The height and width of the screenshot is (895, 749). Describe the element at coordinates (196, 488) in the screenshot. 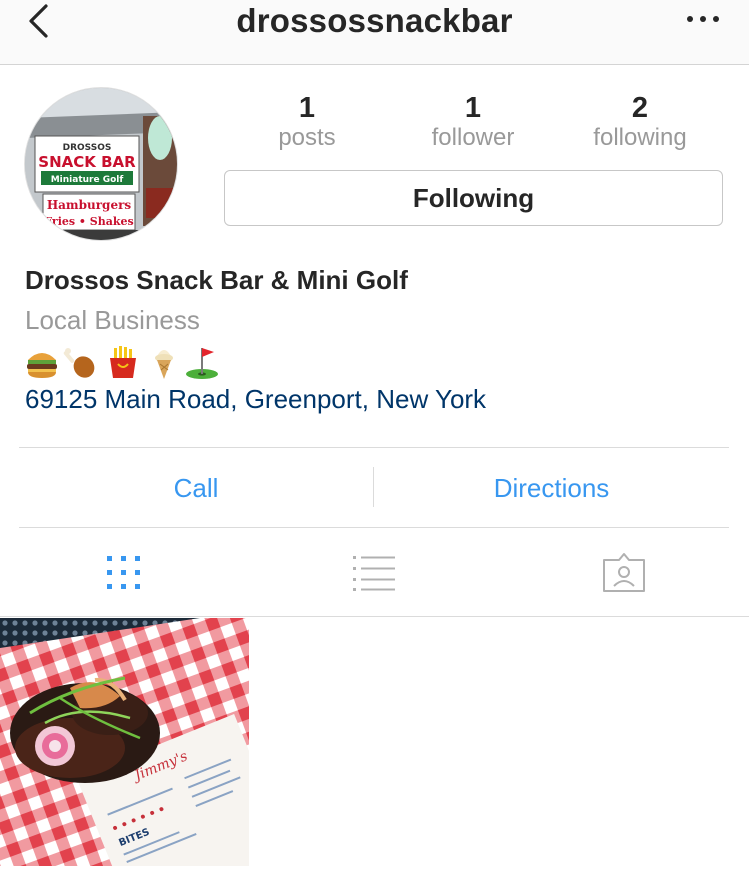

I see `call-button: Call` at that location.